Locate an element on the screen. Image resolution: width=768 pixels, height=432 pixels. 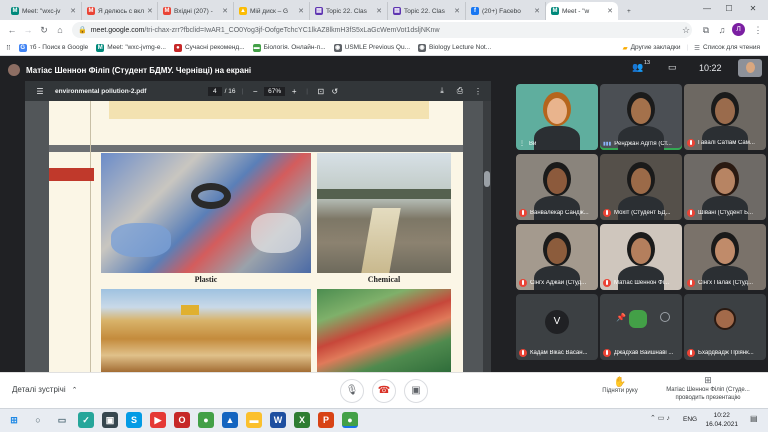
photos-icon: ▲ is located at coordinates (230, 420).